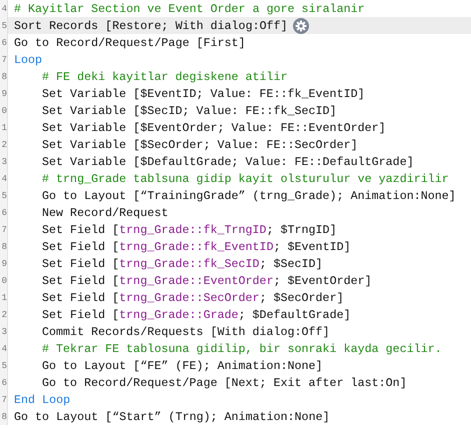  Describe the element at coordinates (249, 195) in the screenshot. I see `script-step: Go to Layout [“TrainingGrade” (trng_Grade); Animation:None]` at that location.